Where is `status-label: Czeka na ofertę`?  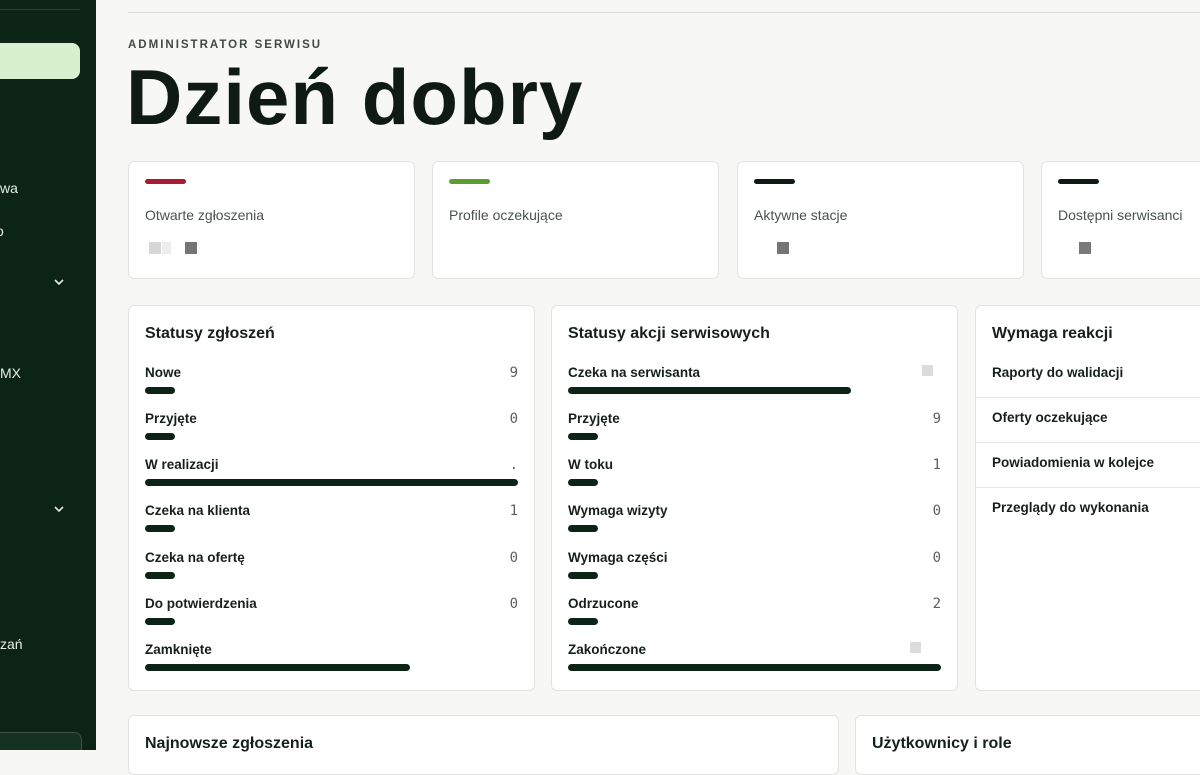
status-label: Czeka na ofertę is located at coordinates (195, 557).